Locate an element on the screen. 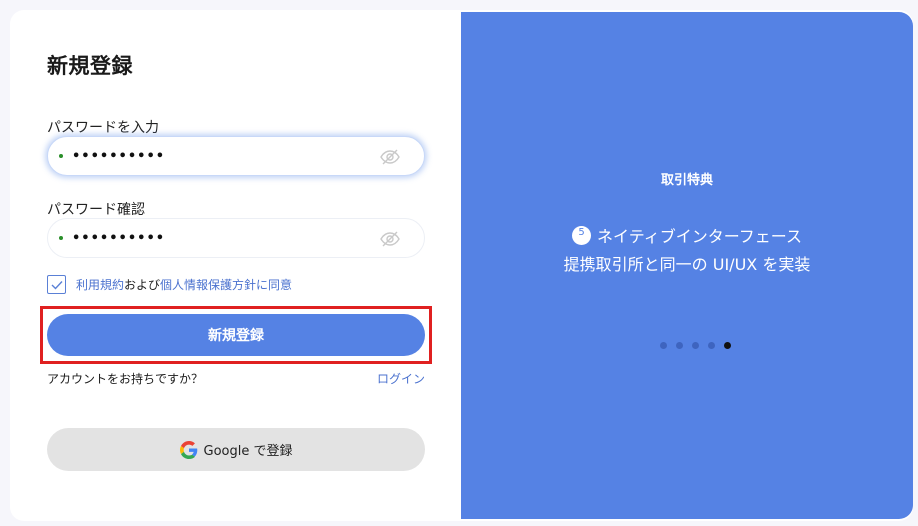 This screenshot has width=918, height=526. account-row: アカウントをお持ちですか？ ログイン is located at coordinates (236, 378).